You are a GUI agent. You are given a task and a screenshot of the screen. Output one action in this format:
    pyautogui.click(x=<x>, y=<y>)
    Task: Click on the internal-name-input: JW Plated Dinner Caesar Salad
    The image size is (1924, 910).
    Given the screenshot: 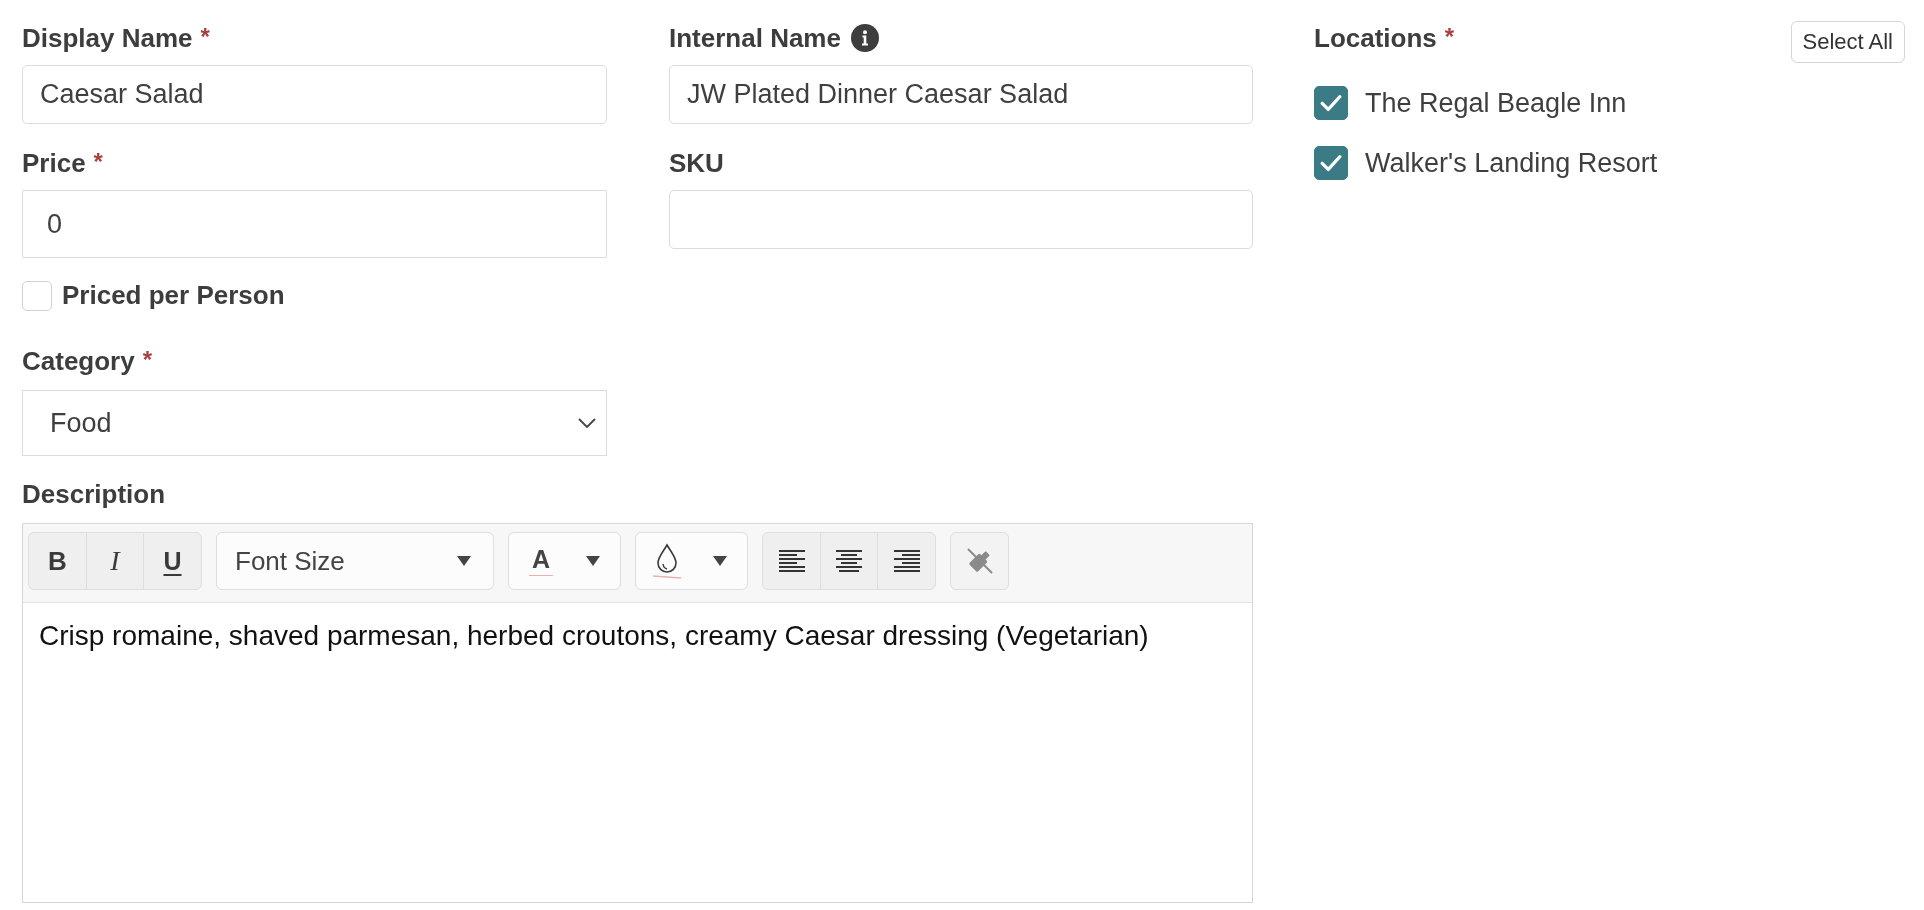 What is the action you would take?
    pyautogui.click(x=961, y=94)
    